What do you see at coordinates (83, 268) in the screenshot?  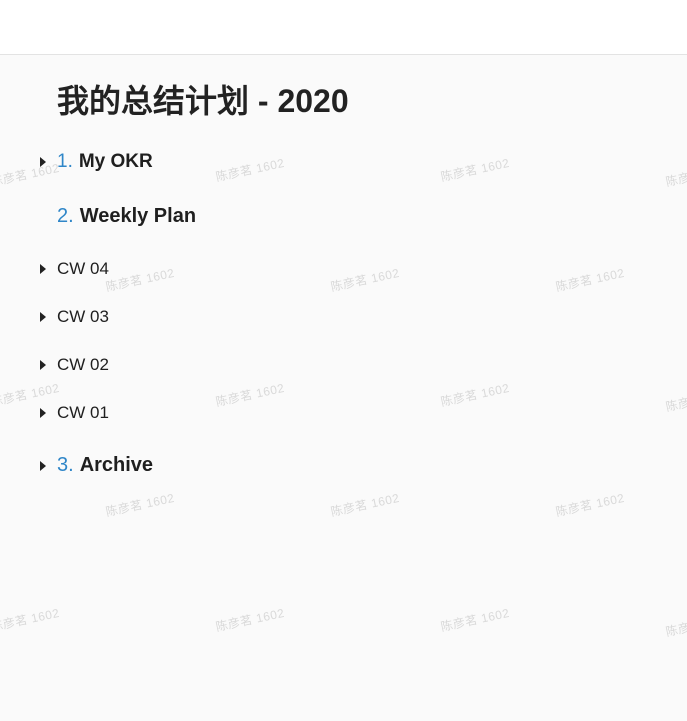 I see `outline-item-label: CW 04` at bounding box center [83, 268].